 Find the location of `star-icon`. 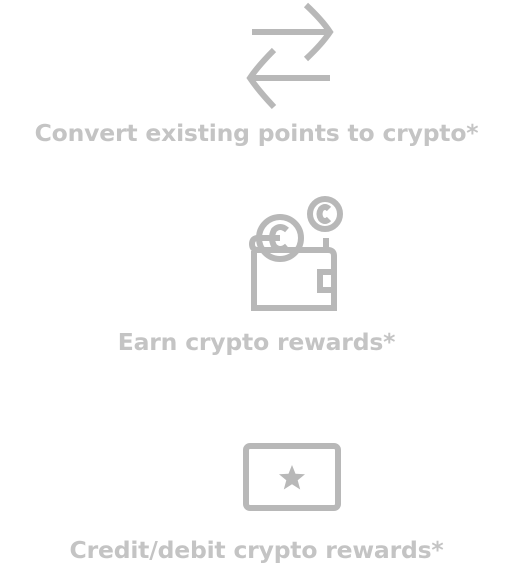

star-icon is located at coordinates (292, 477).